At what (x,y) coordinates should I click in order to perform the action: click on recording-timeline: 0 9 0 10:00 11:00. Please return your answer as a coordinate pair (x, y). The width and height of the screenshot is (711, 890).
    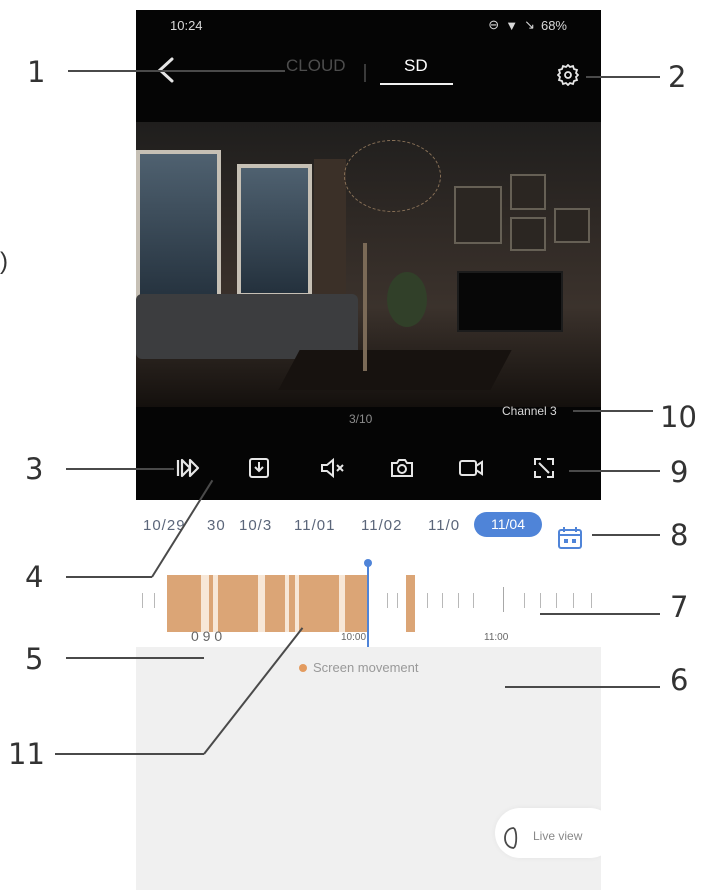
    Looking at the image, I should click on (368, 598).